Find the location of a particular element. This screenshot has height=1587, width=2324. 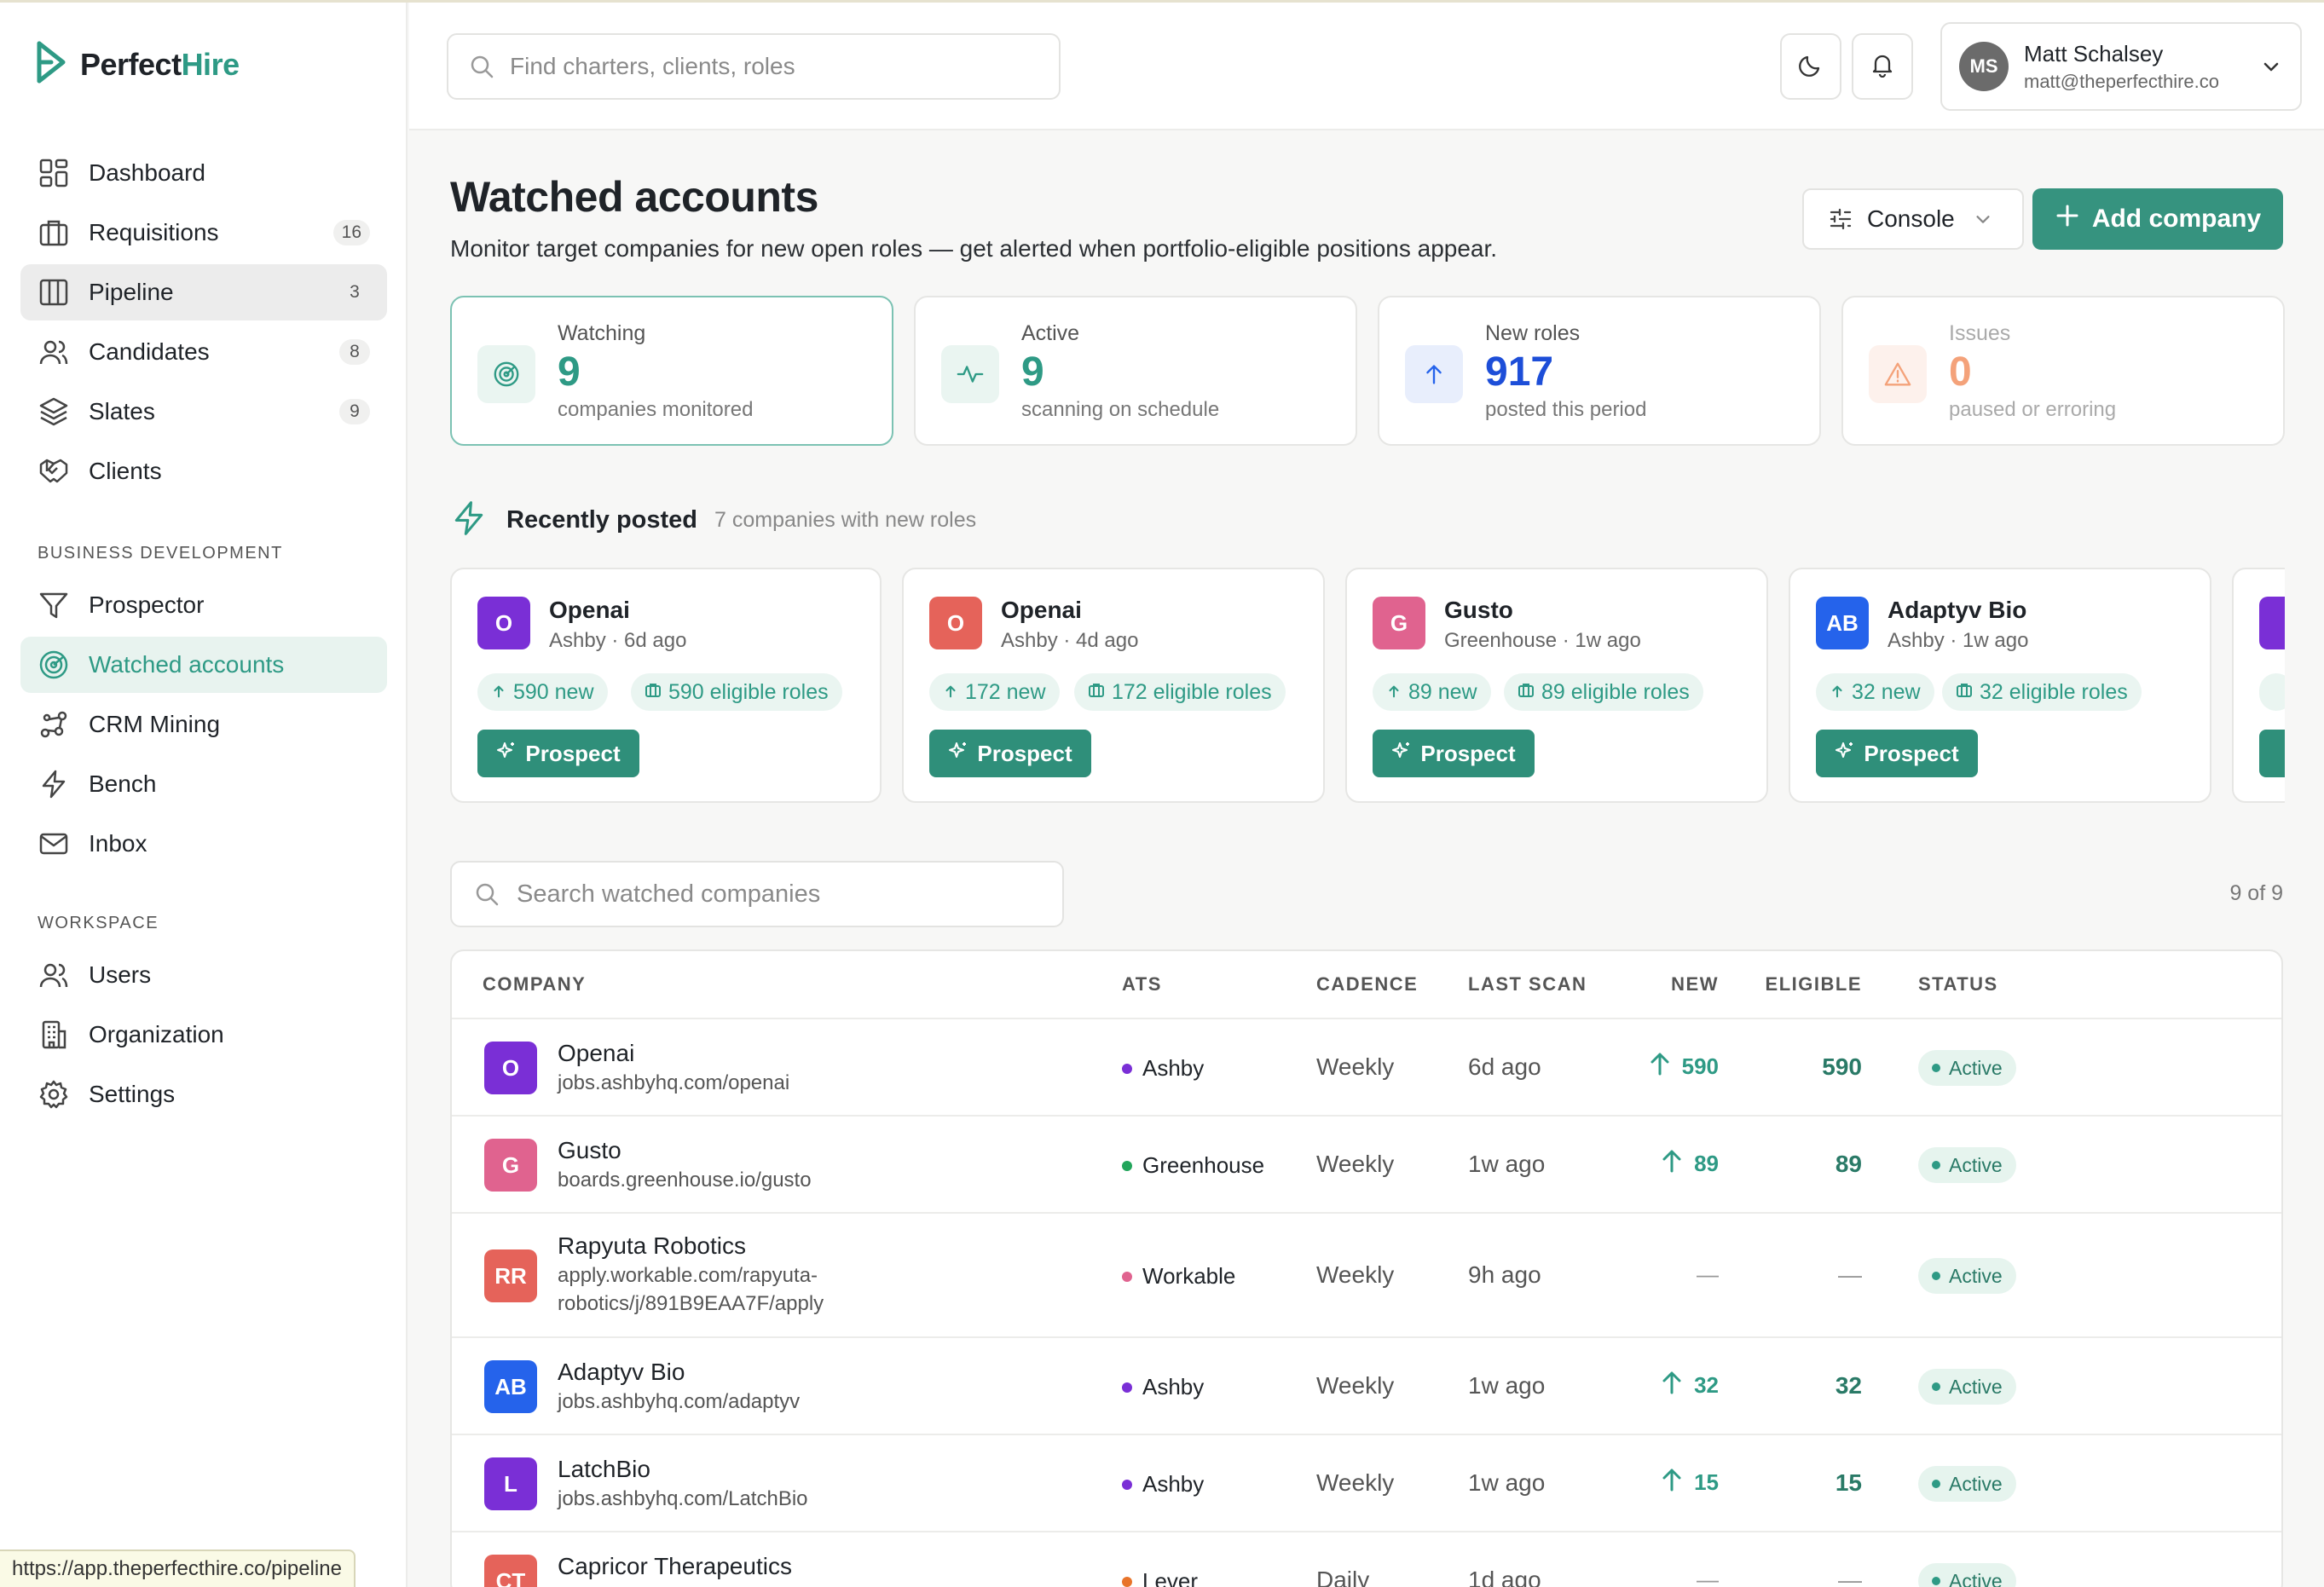

sidebar-item-pipeline: Pipeline 3 is located at coordinates (204, 292).